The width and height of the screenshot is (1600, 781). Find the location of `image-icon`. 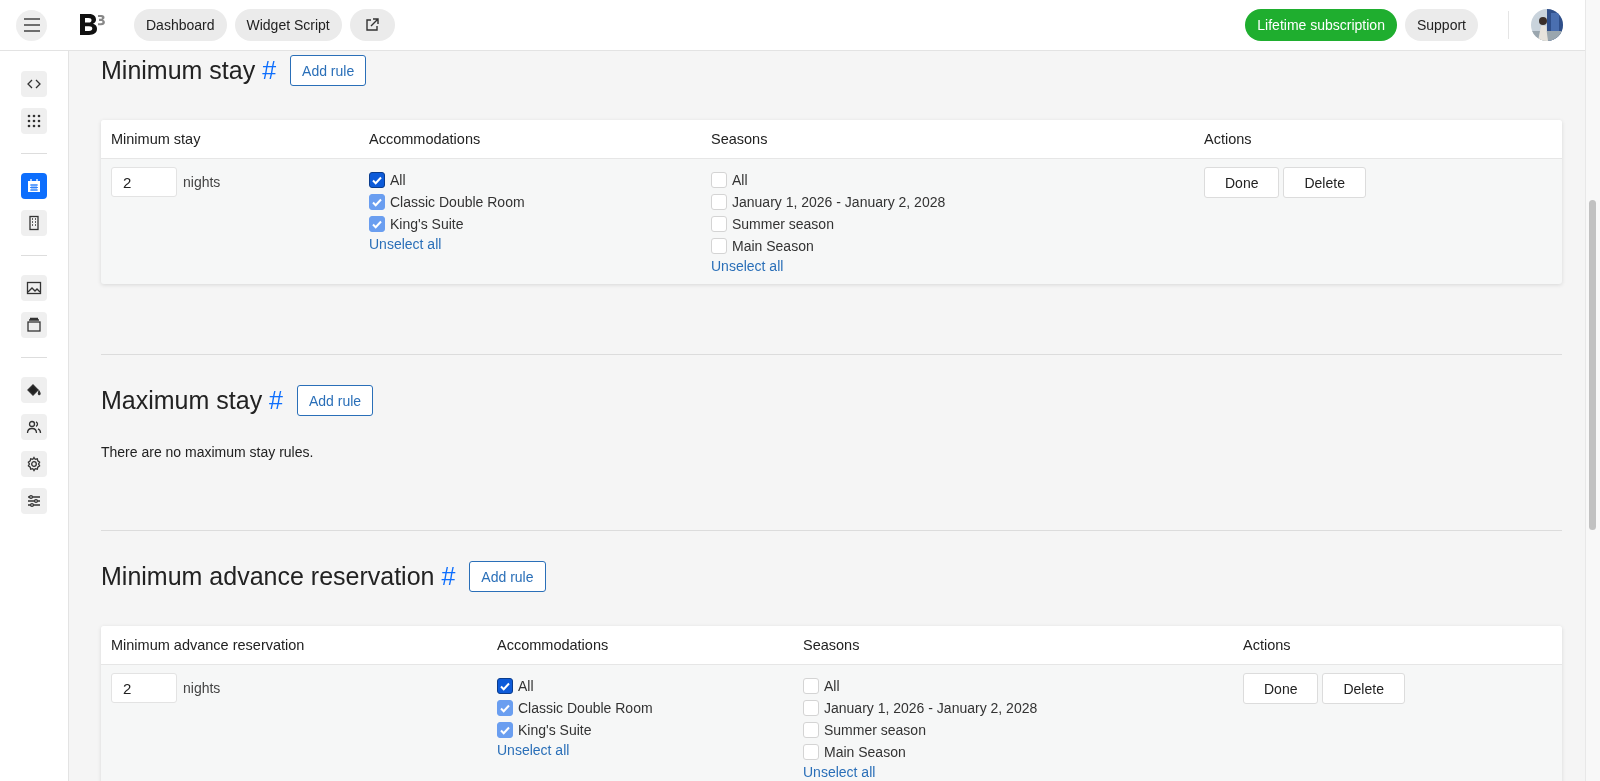

image-icon is located at coordinates (34, 288).